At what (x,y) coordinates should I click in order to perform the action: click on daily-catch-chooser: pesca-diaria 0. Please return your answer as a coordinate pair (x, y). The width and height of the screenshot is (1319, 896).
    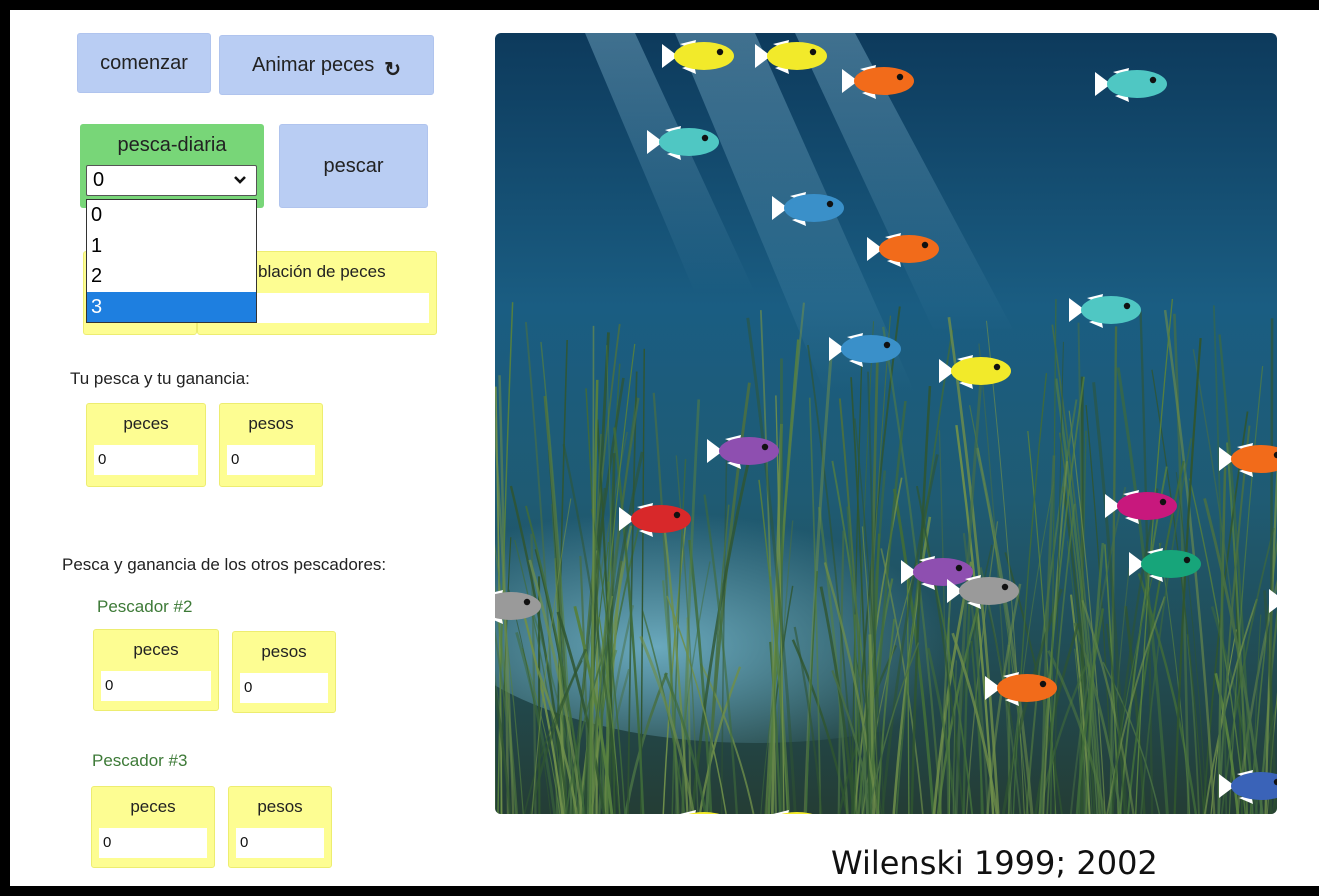
    Looking at the image, I should click on (172, 166).